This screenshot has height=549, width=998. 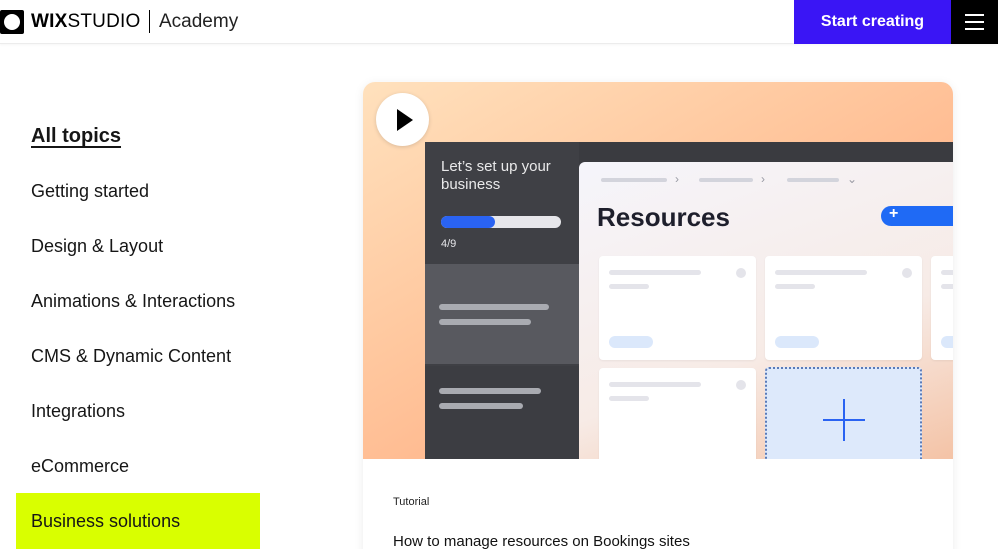 I want to click on chevron-down-icon: ⌄, so click(x=852, y=179).